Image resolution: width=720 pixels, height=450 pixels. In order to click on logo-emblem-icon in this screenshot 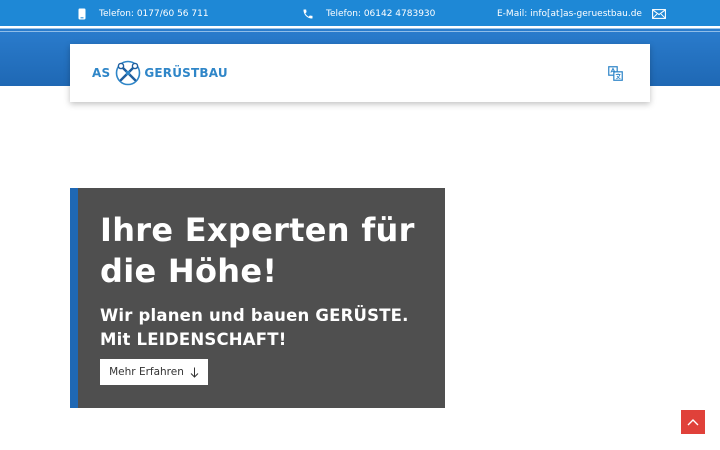, I will do `click(128, 73)`.